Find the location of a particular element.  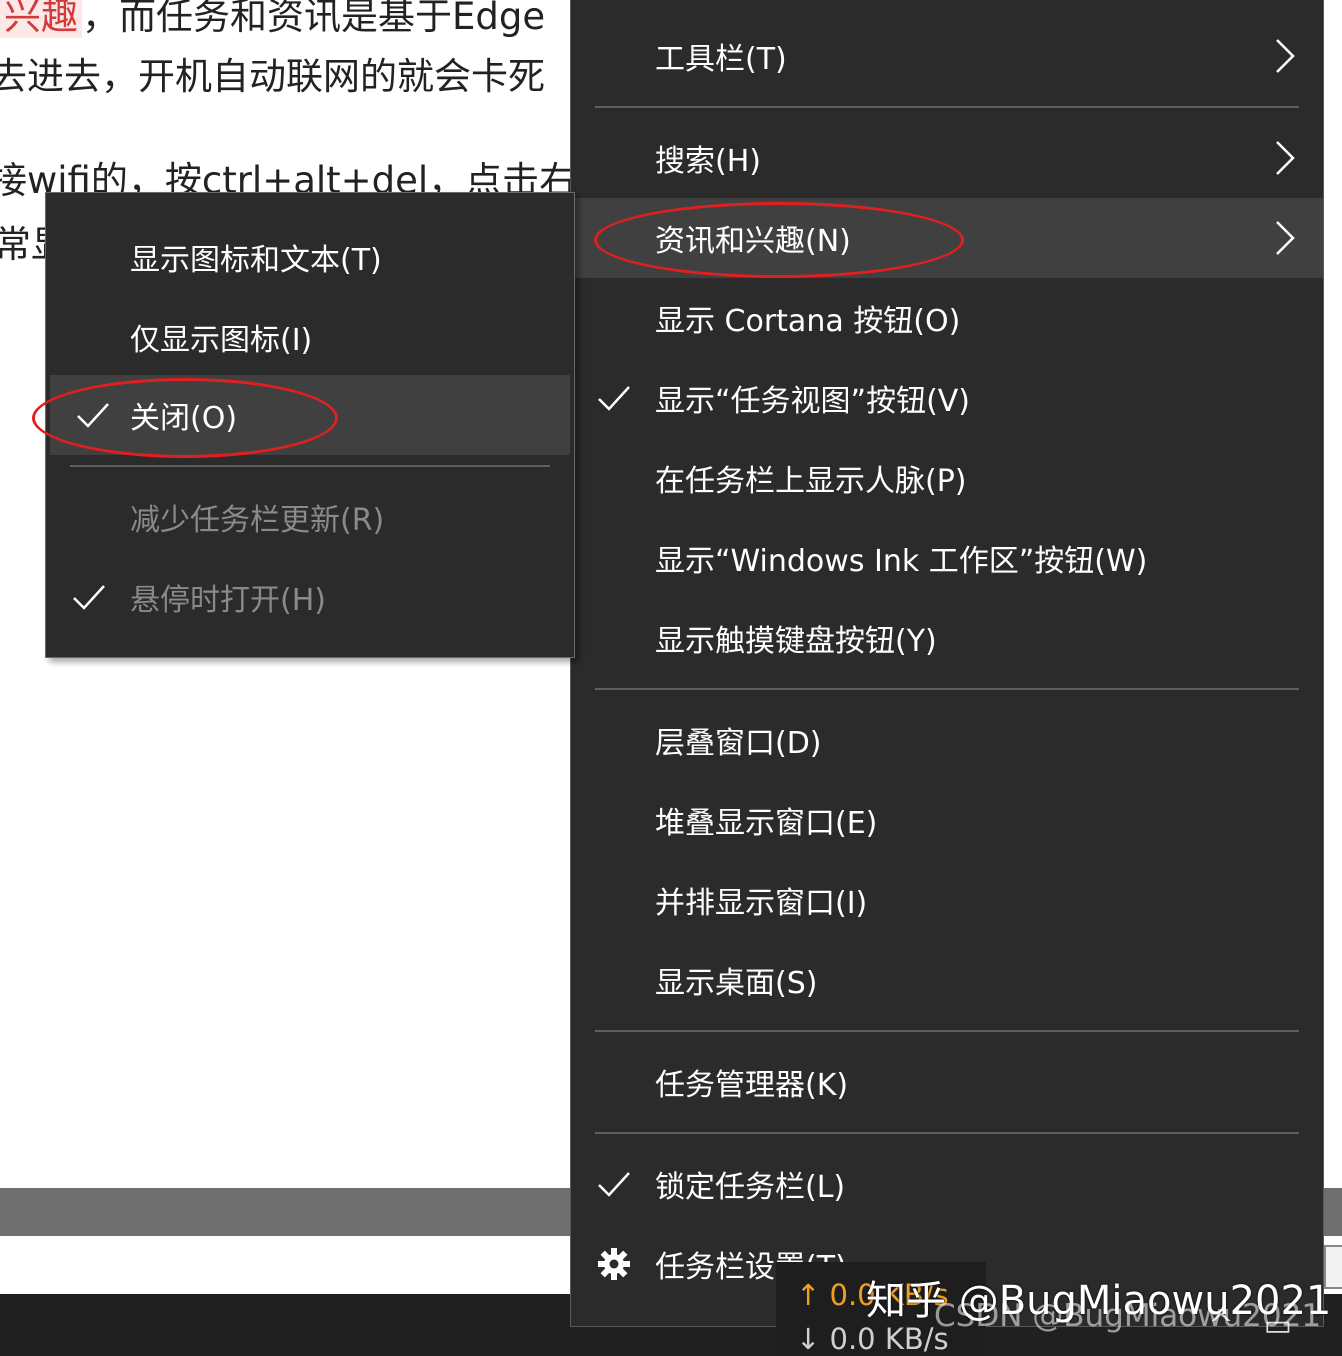

menu-item-show-cortana: 显示 Cortana 按钮(O) is located at coordinates (947, 318).